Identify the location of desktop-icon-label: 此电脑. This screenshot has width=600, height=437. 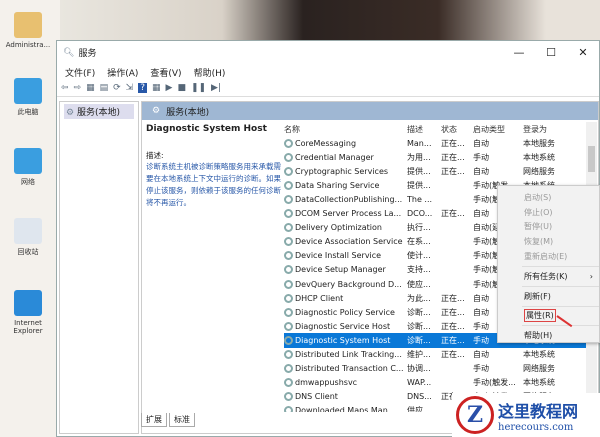
(28, 112).